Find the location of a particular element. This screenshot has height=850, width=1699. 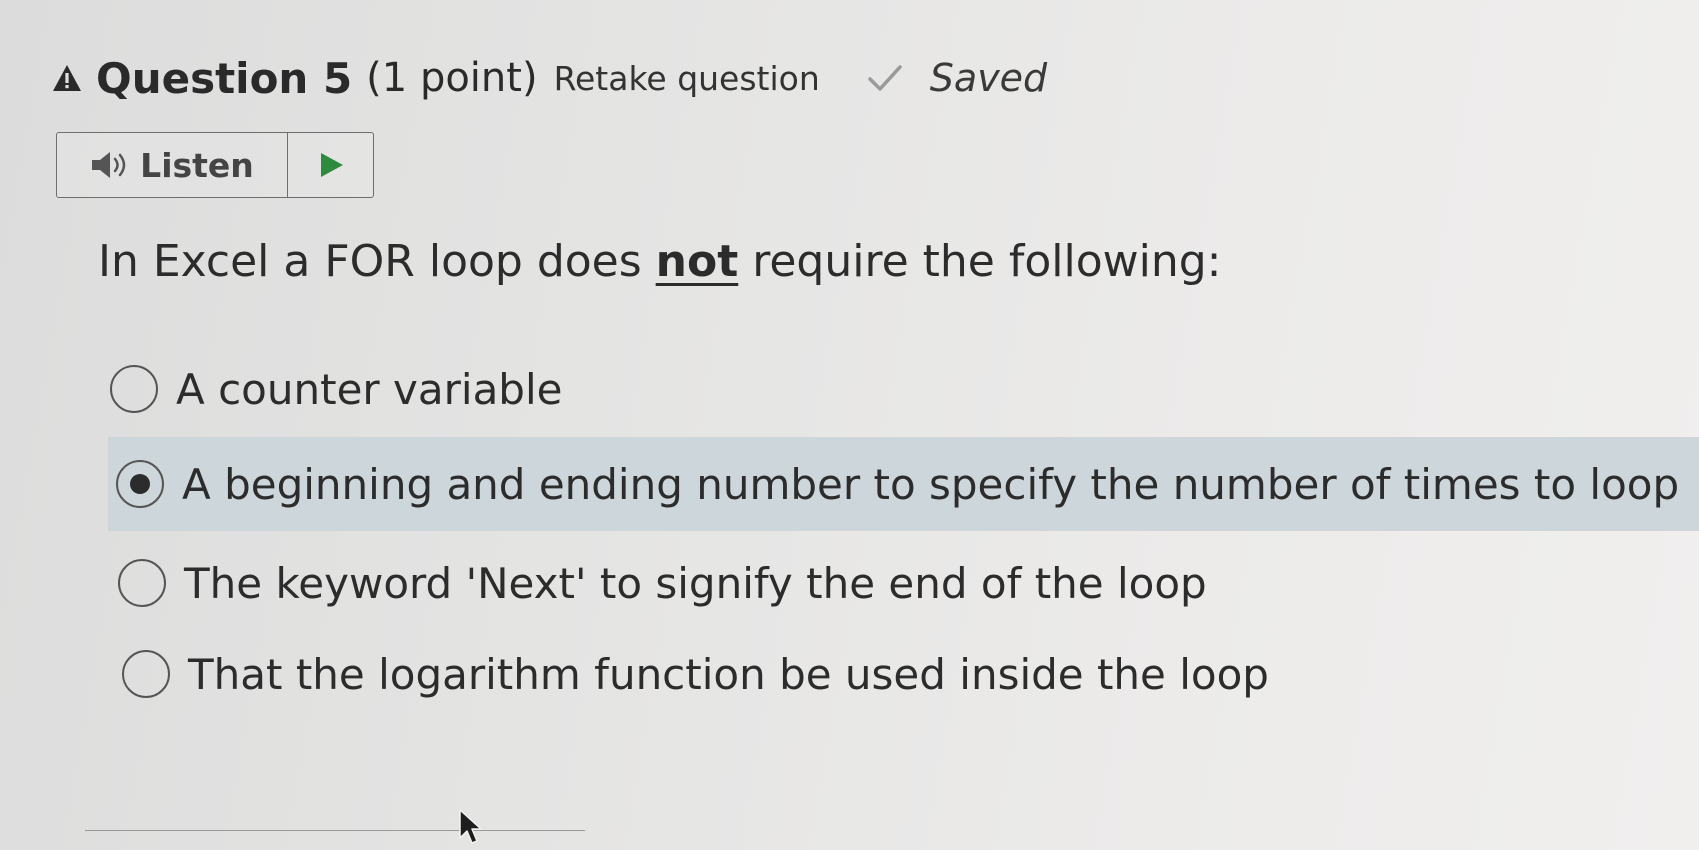

answer-option-1: A counter variable is located at coordinates (336, 389).